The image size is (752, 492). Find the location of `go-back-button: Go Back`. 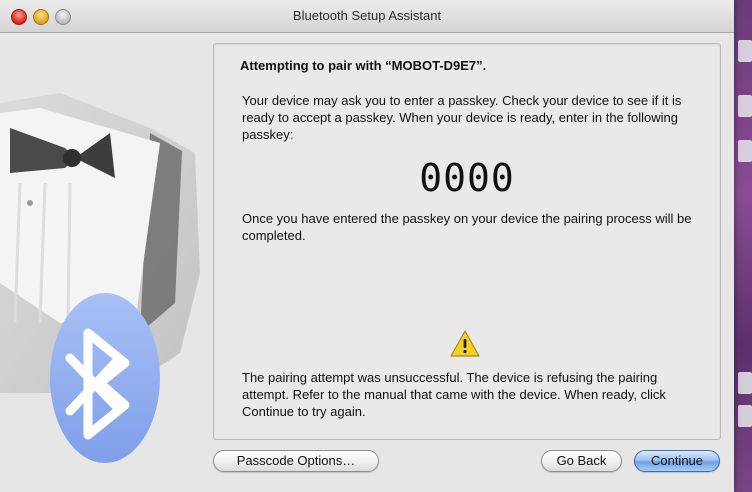

go-back-button: Go Back is located at coordinates (581, 461).